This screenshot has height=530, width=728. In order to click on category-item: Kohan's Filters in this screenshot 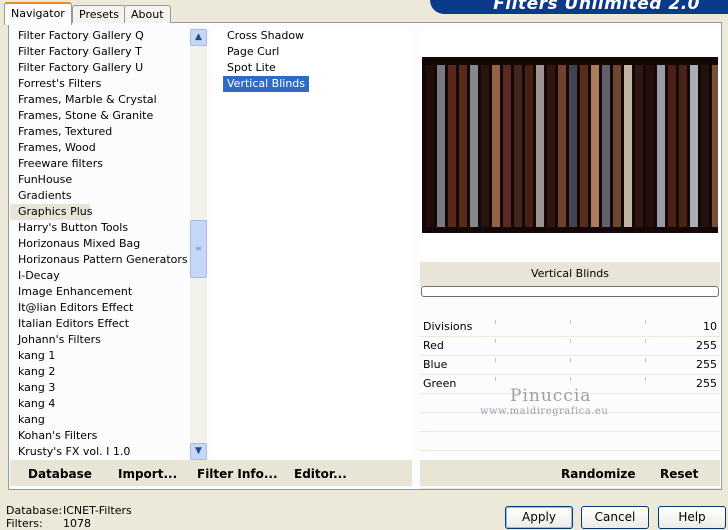, I will do `click(100, 436)`.